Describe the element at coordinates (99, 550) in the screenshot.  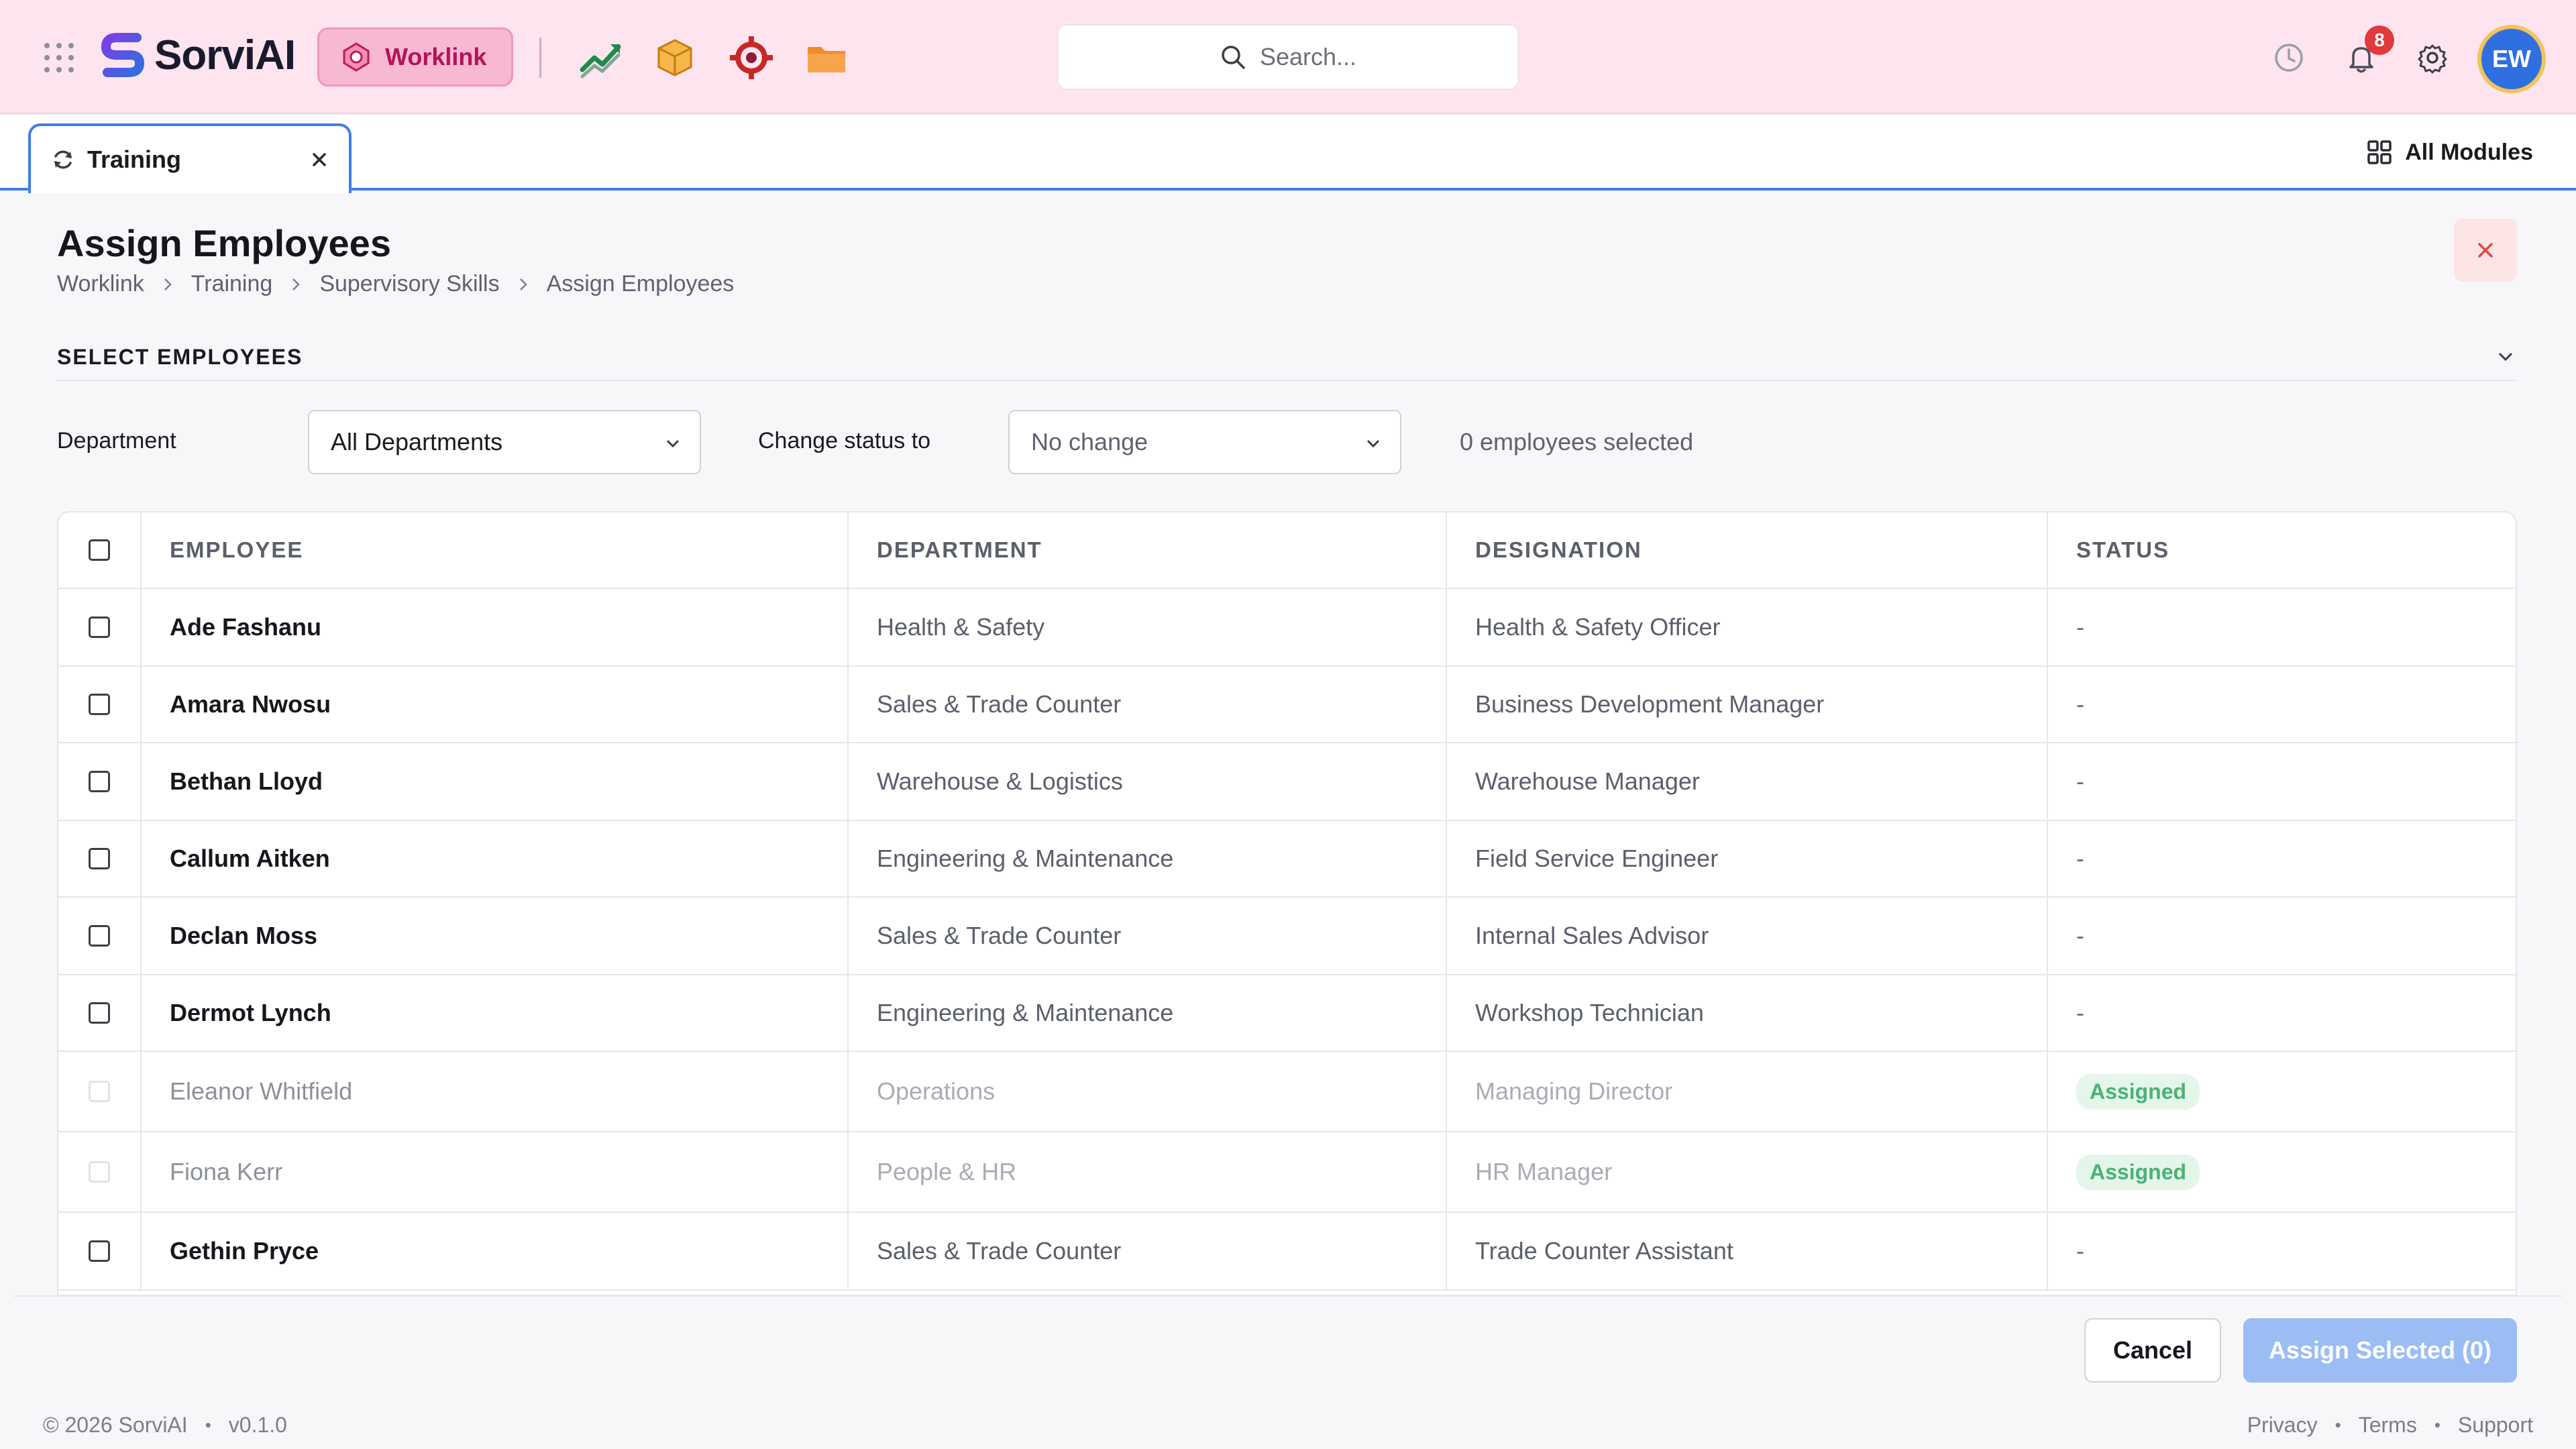
I see `select-all-checkbox` at that location.